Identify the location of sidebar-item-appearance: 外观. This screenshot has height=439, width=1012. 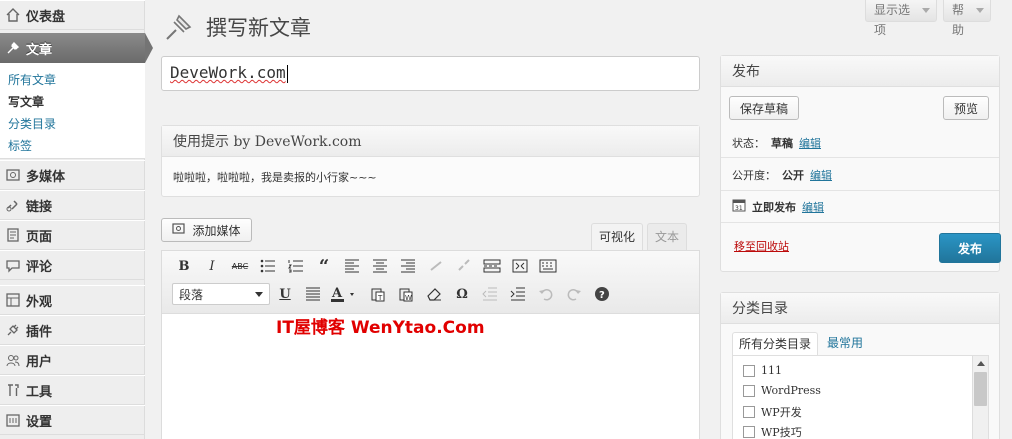
(72, 300).